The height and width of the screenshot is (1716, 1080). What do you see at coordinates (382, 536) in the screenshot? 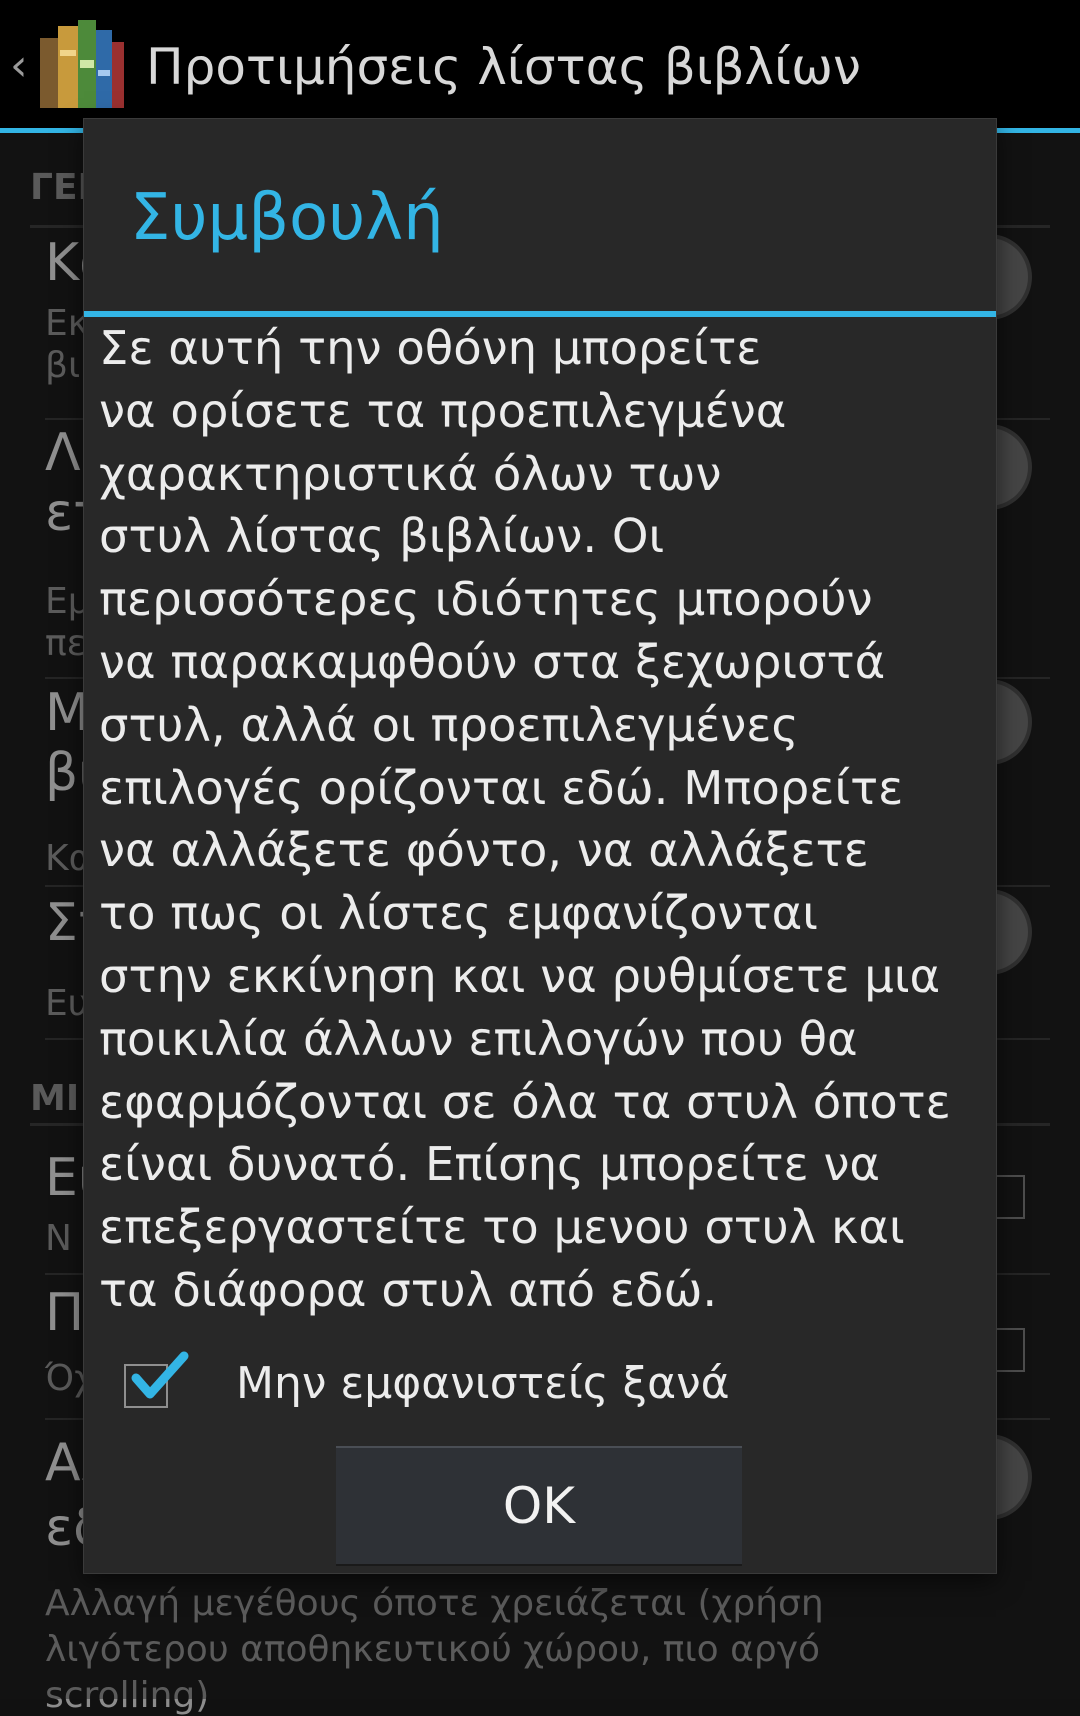
I see `message-line: στυλ λίστας βιβλίων. Οι` at bounding box center [382, 536].